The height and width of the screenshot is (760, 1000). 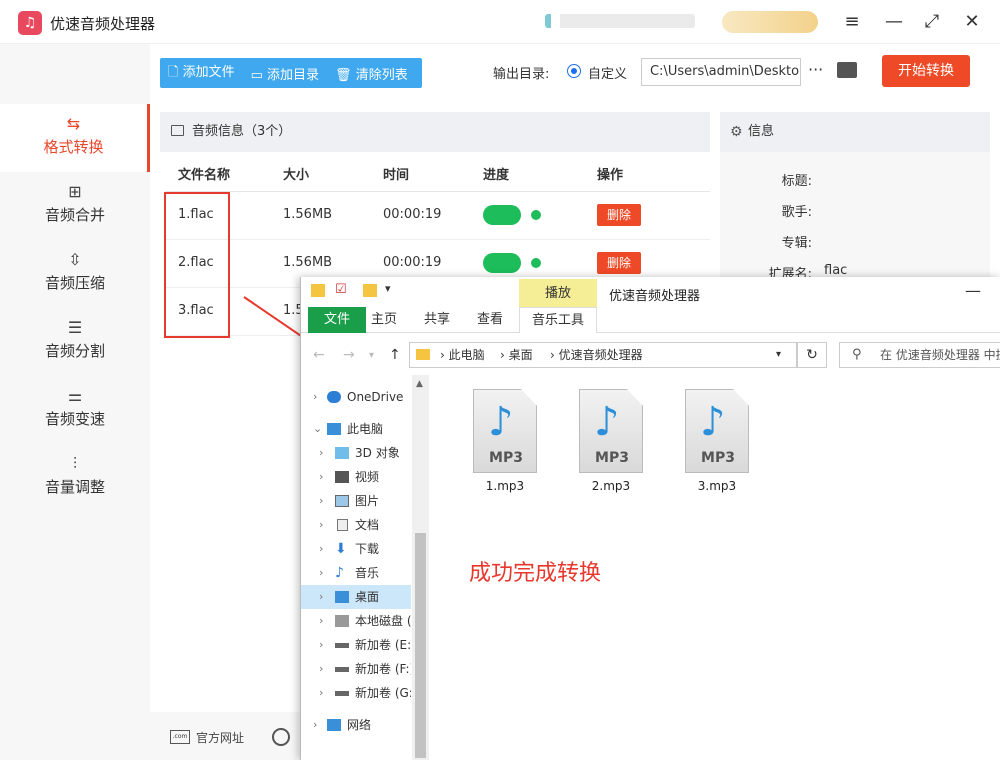 What do you see at coordinates (420, 645) in the screenshot?
I see `scroll-thumb` at bounding box center [420, 645].